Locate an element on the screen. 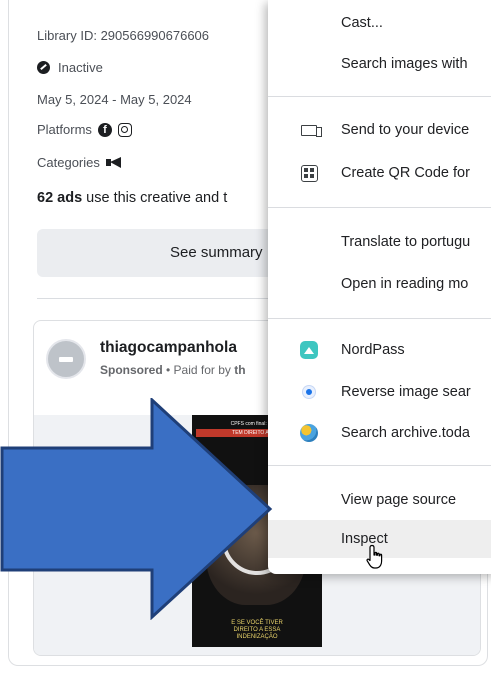 The image size is (491, 674). menu-item-reading-mode: Open in reading mo is located at coordinates (379, 284).